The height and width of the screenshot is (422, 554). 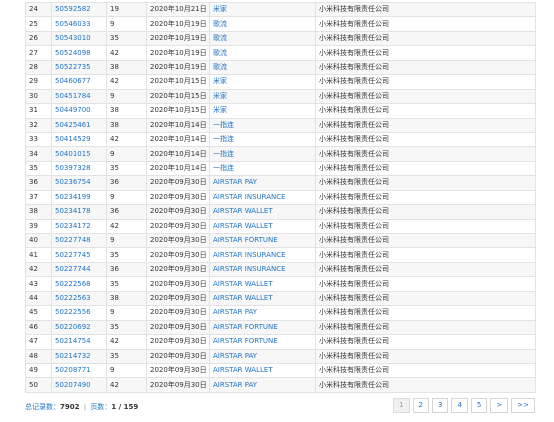 I want to click on row-number: 39, so click(x=38, y=226).